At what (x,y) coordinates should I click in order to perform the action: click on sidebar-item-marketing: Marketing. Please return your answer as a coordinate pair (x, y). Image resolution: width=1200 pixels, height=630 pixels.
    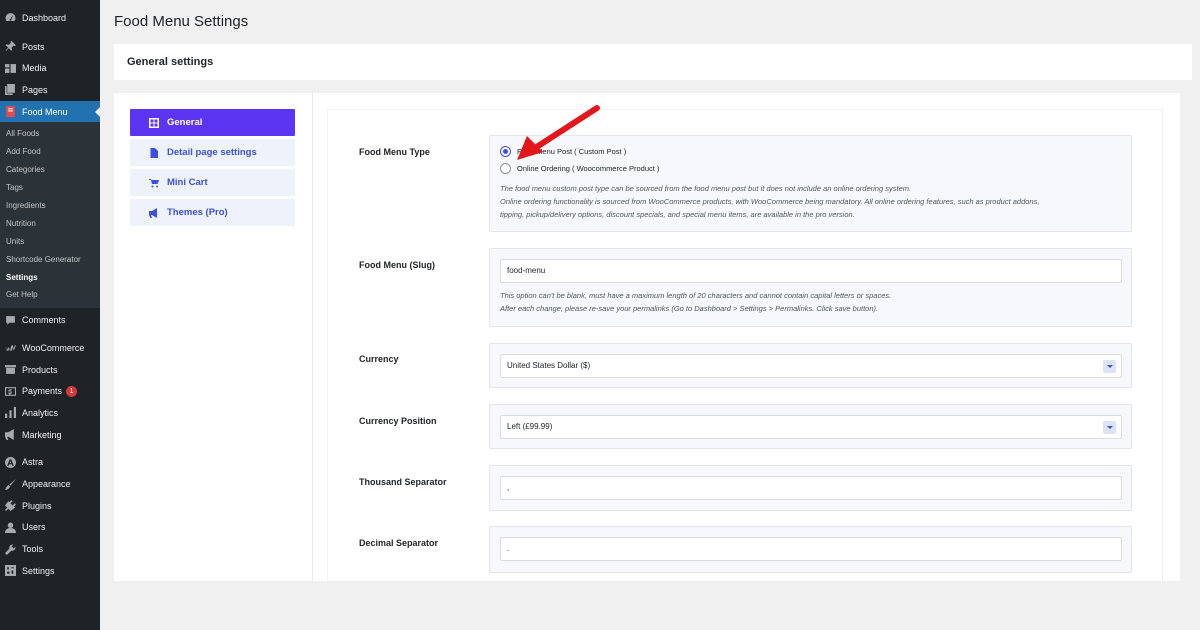
    Looking at the image, I should click on (50, 435).